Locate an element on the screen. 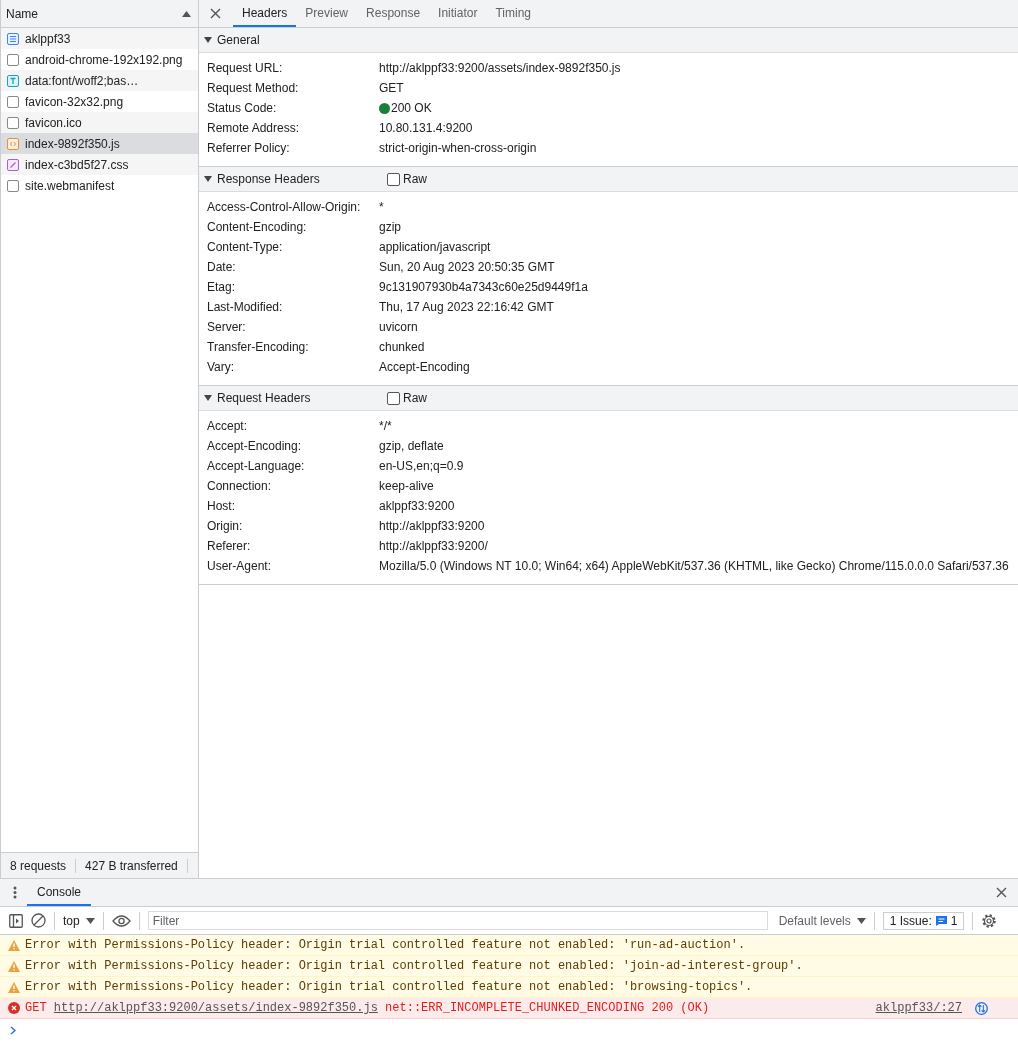  tab: Response is located at coordinates (393, 13).